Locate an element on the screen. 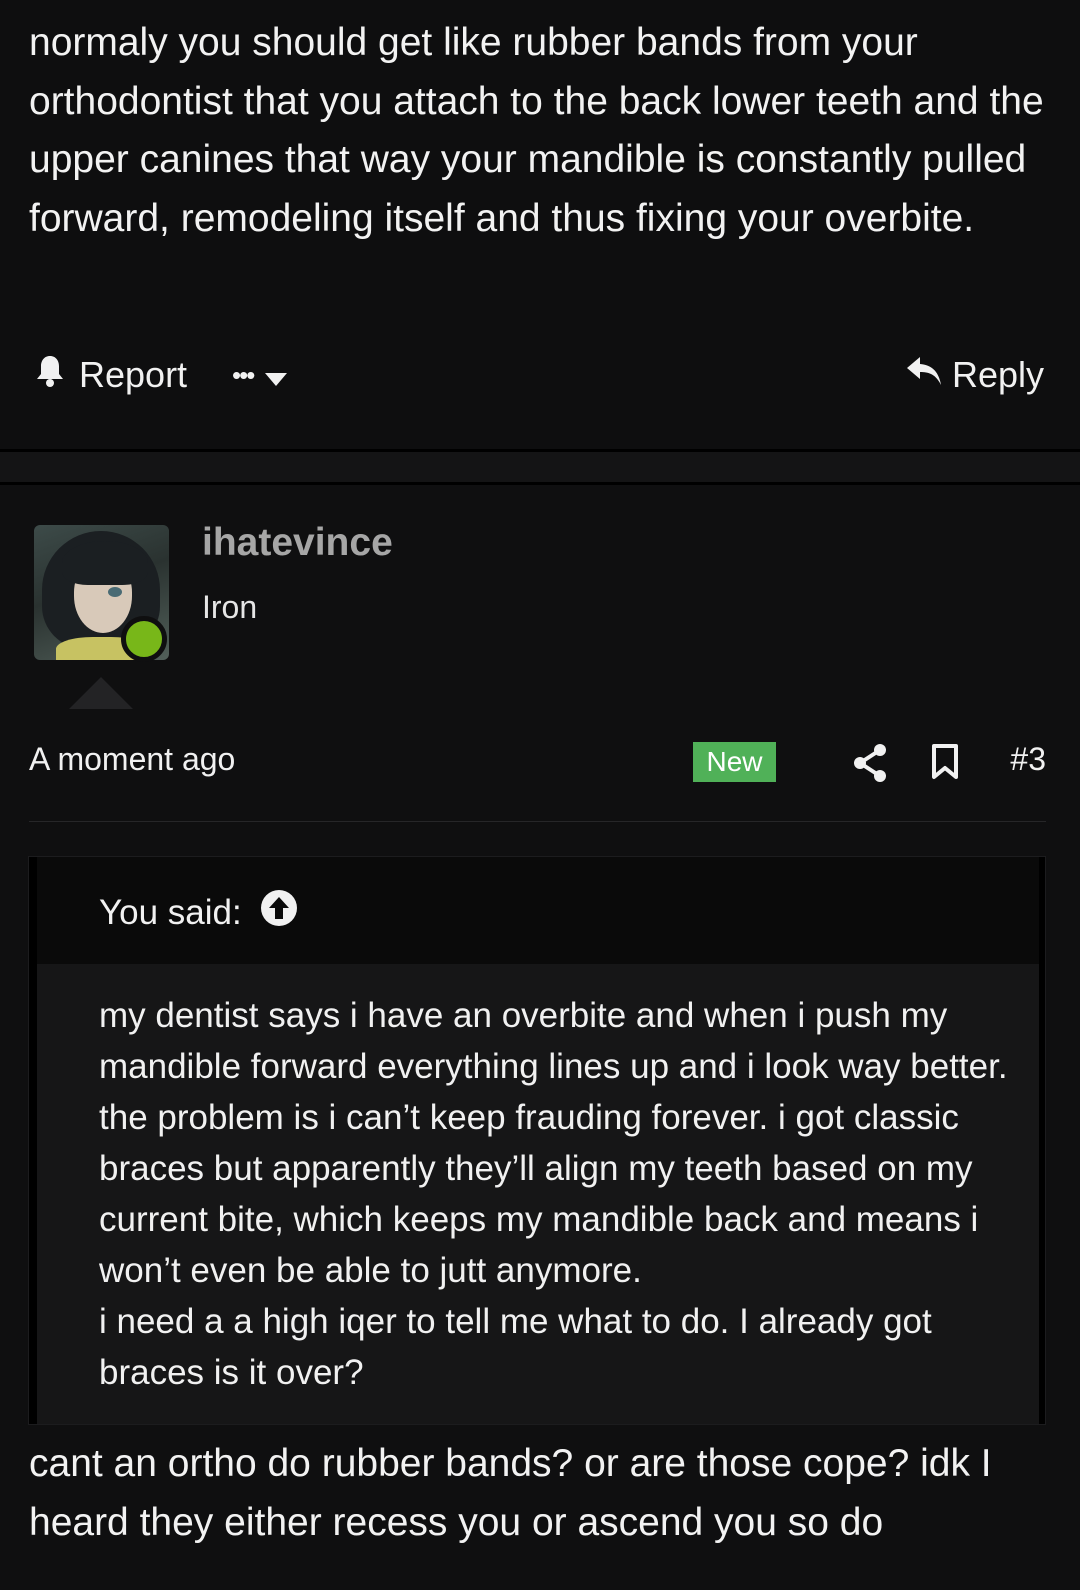 The image size is (1080, 1590). avatar-eye is located at coordinates (115, 592).